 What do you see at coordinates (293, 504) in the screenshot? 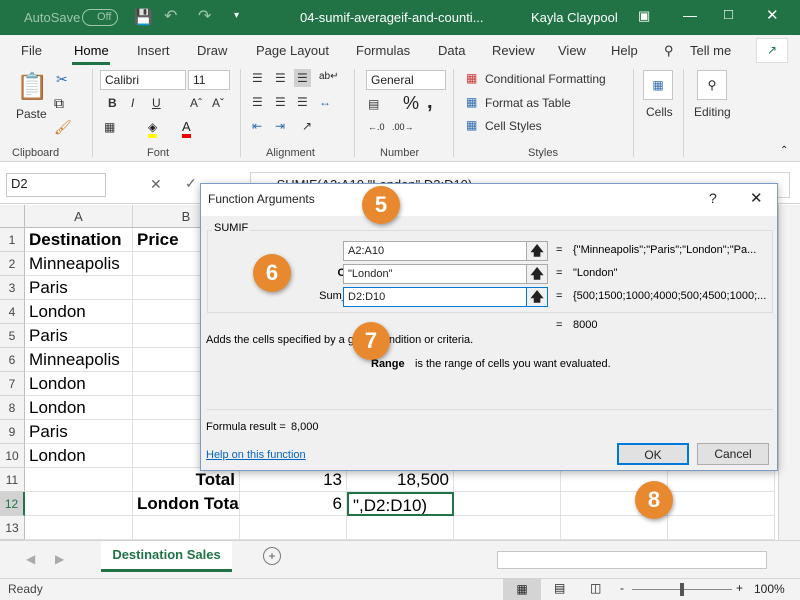
I see `cell-c12: 6` at bounding box center [293, 504].